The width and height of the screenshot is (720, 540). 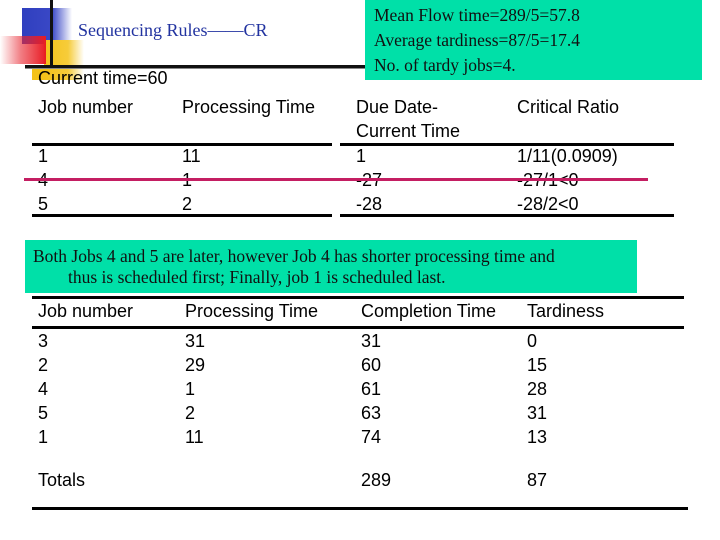 What do you see at coordinates (336, 179) in the screenshot?
I see `strikethrough-line` at bounding box center [336, 179].